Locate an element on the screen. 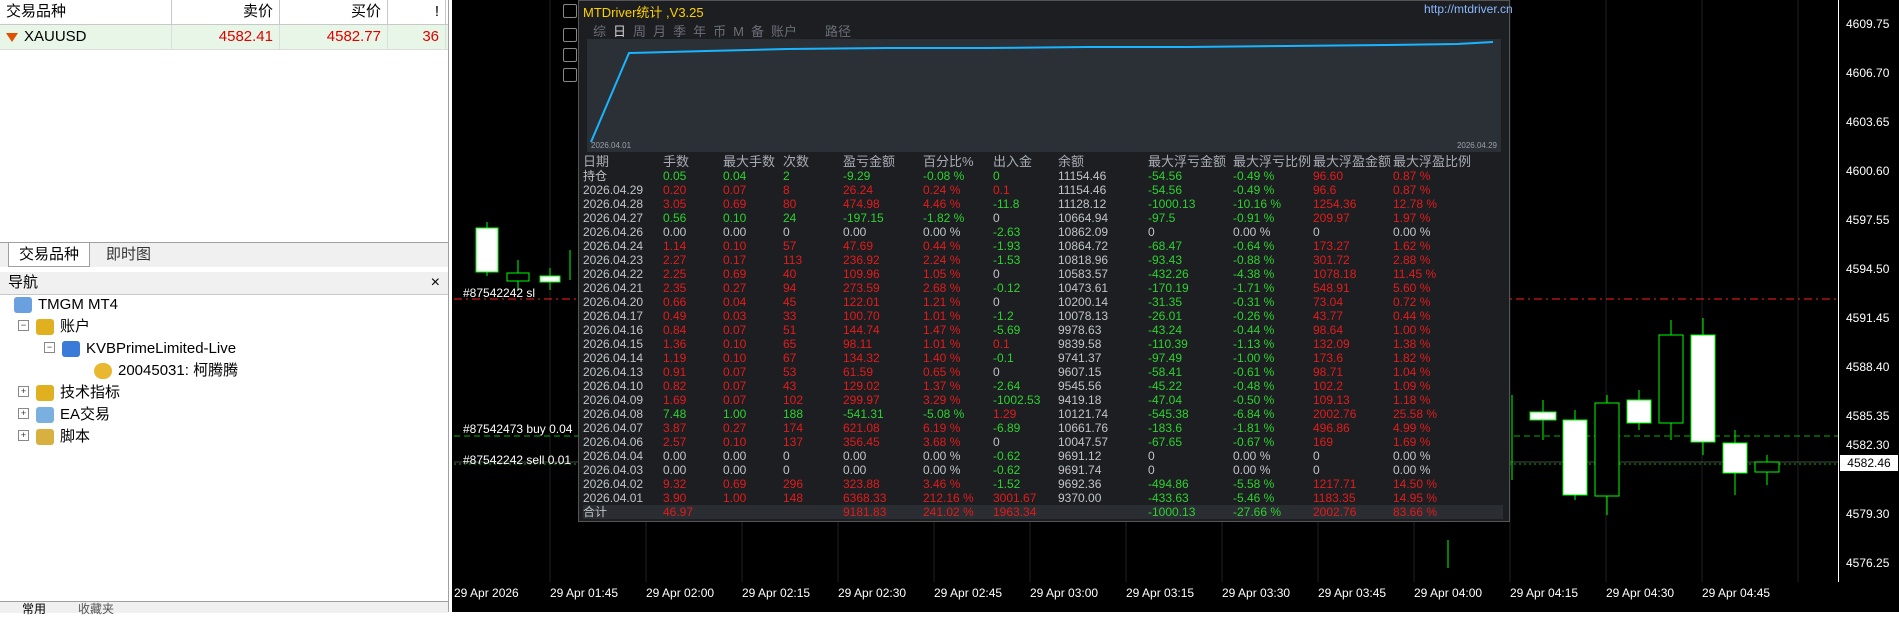  price-tick: 4603.65 is located at coordinates (1868, 122).